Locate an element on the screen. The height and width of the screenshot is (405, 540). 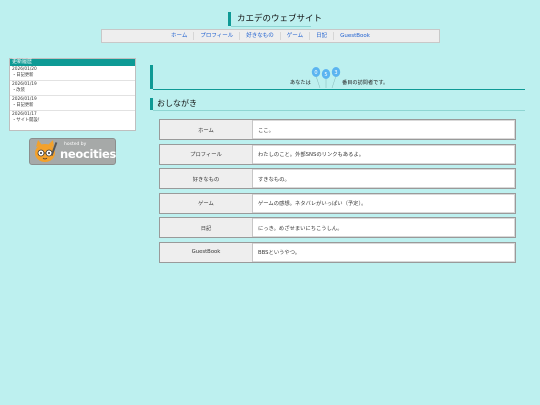
section-title: おしながき is located at coordinates (341, 104).